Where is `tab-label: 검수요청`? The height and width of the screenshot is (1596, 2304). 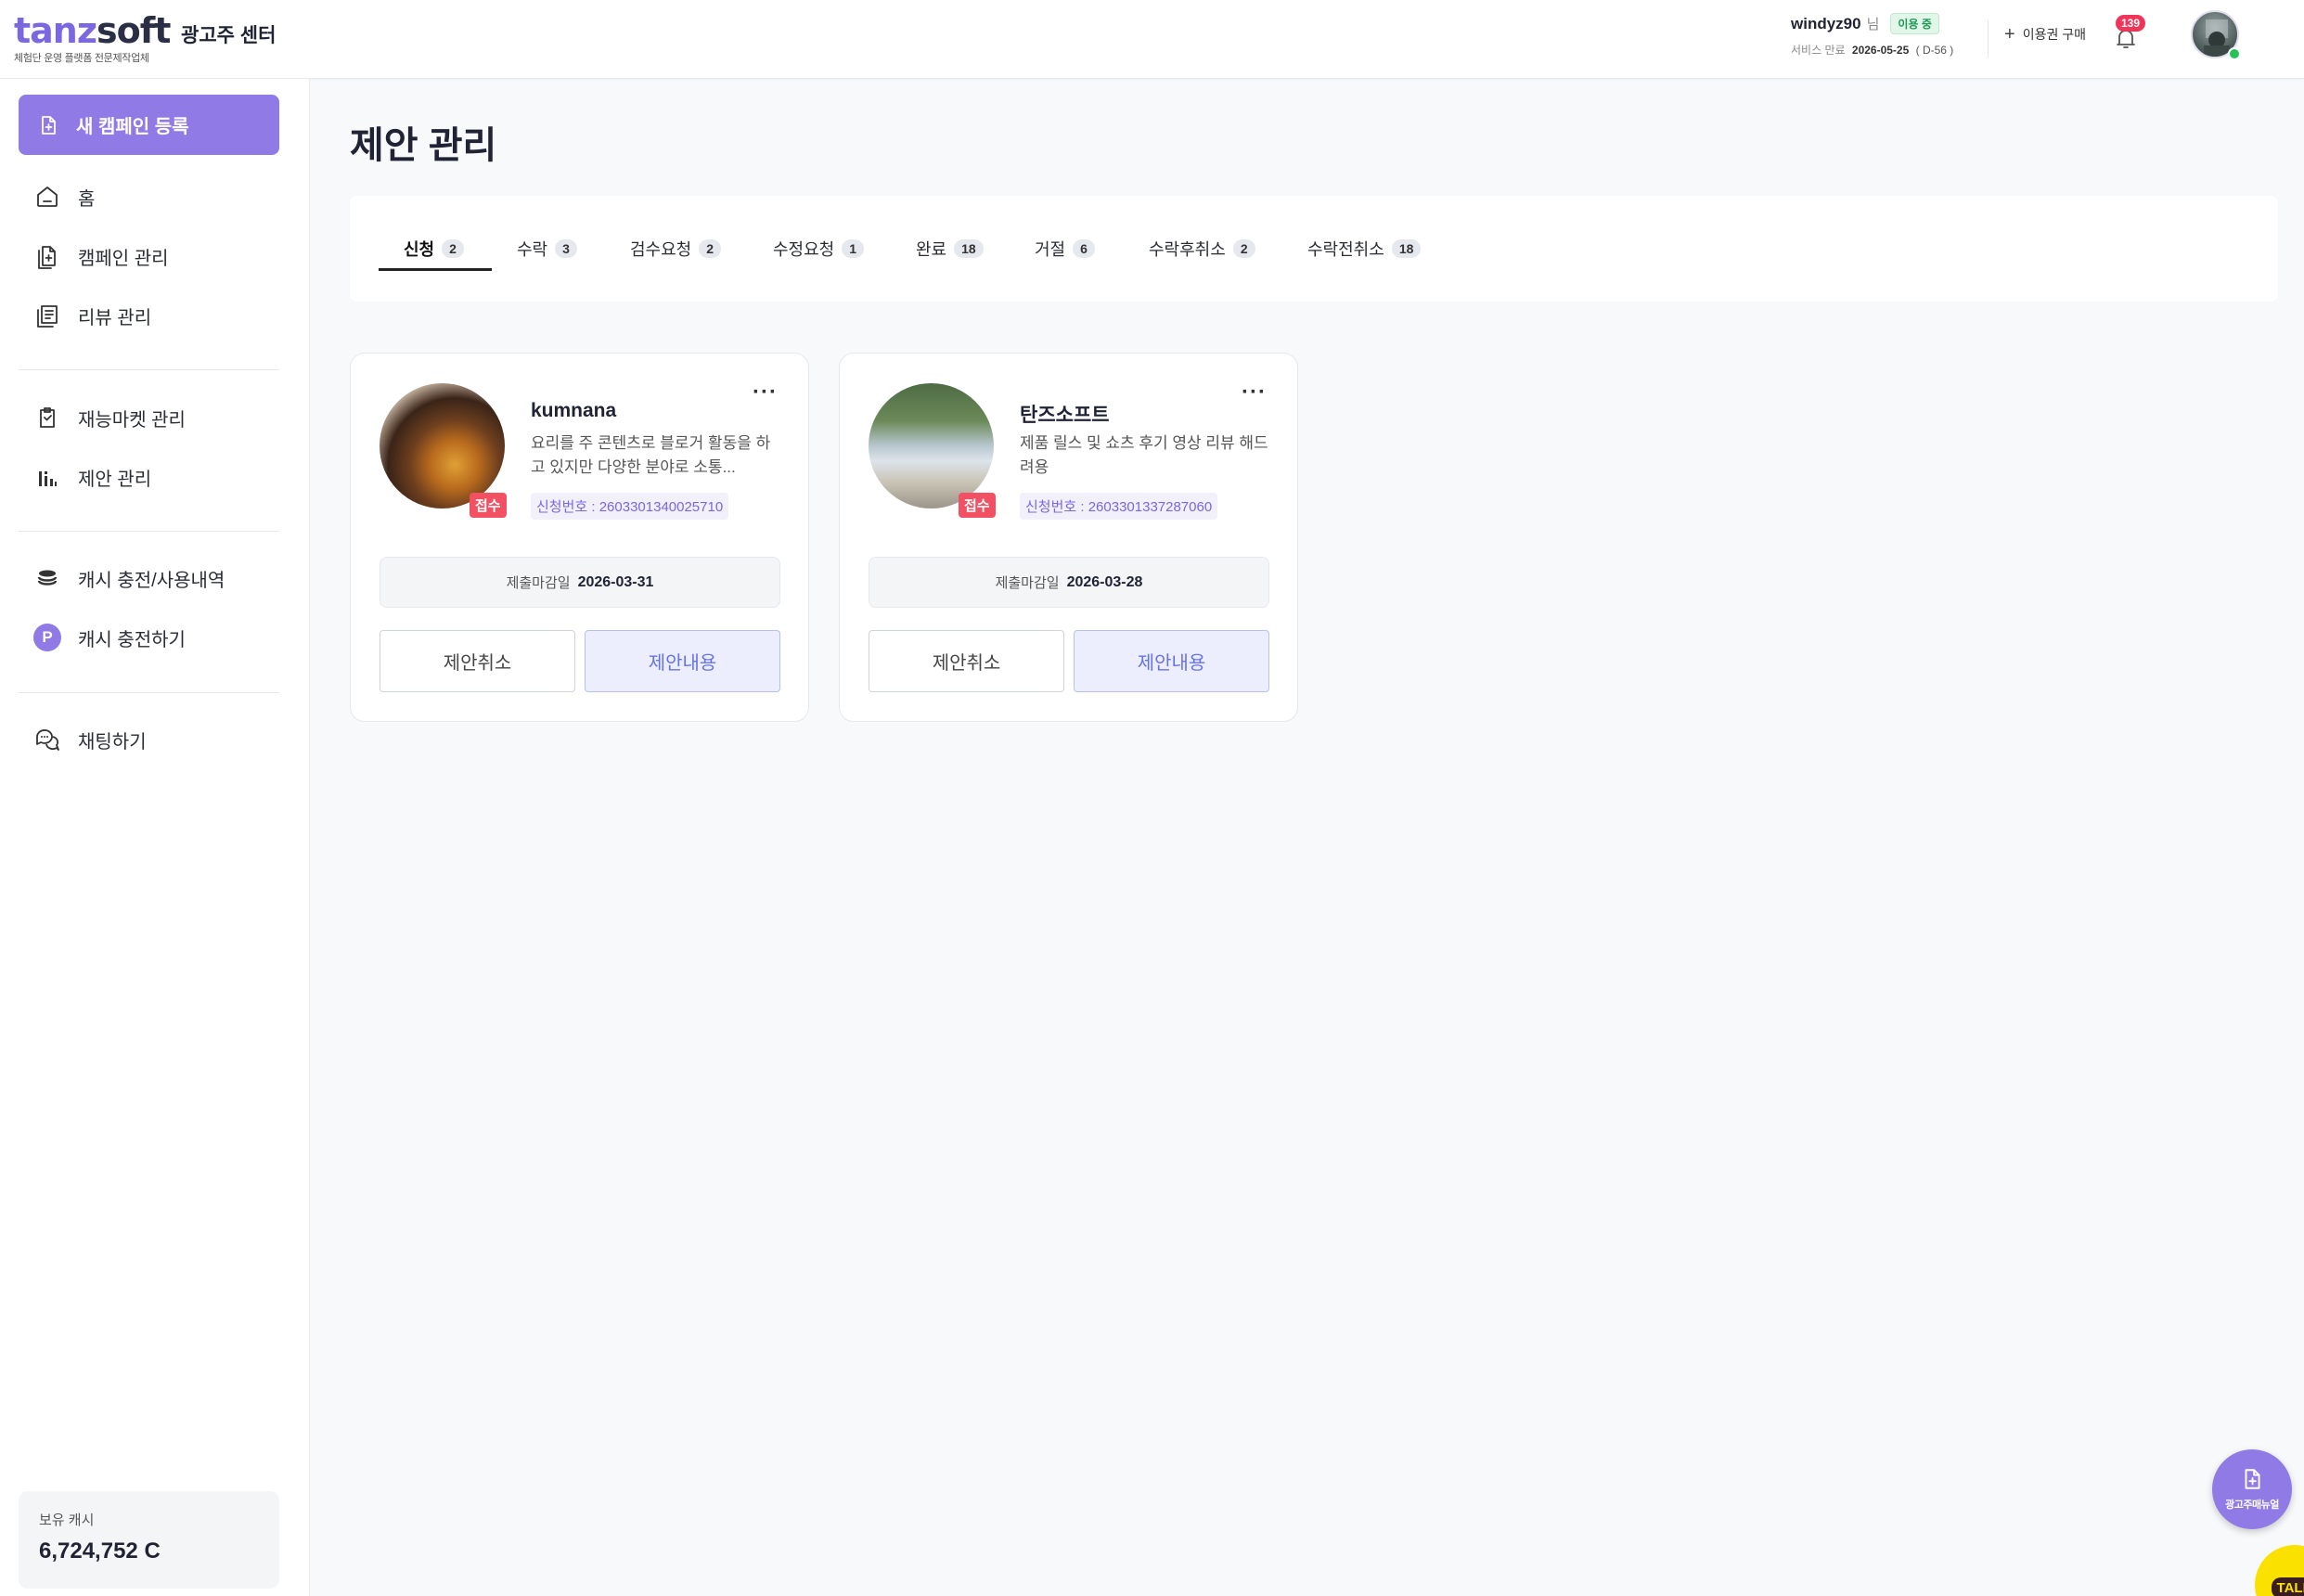
tab-label: 검수요청 is located at coordinates (661, 250).